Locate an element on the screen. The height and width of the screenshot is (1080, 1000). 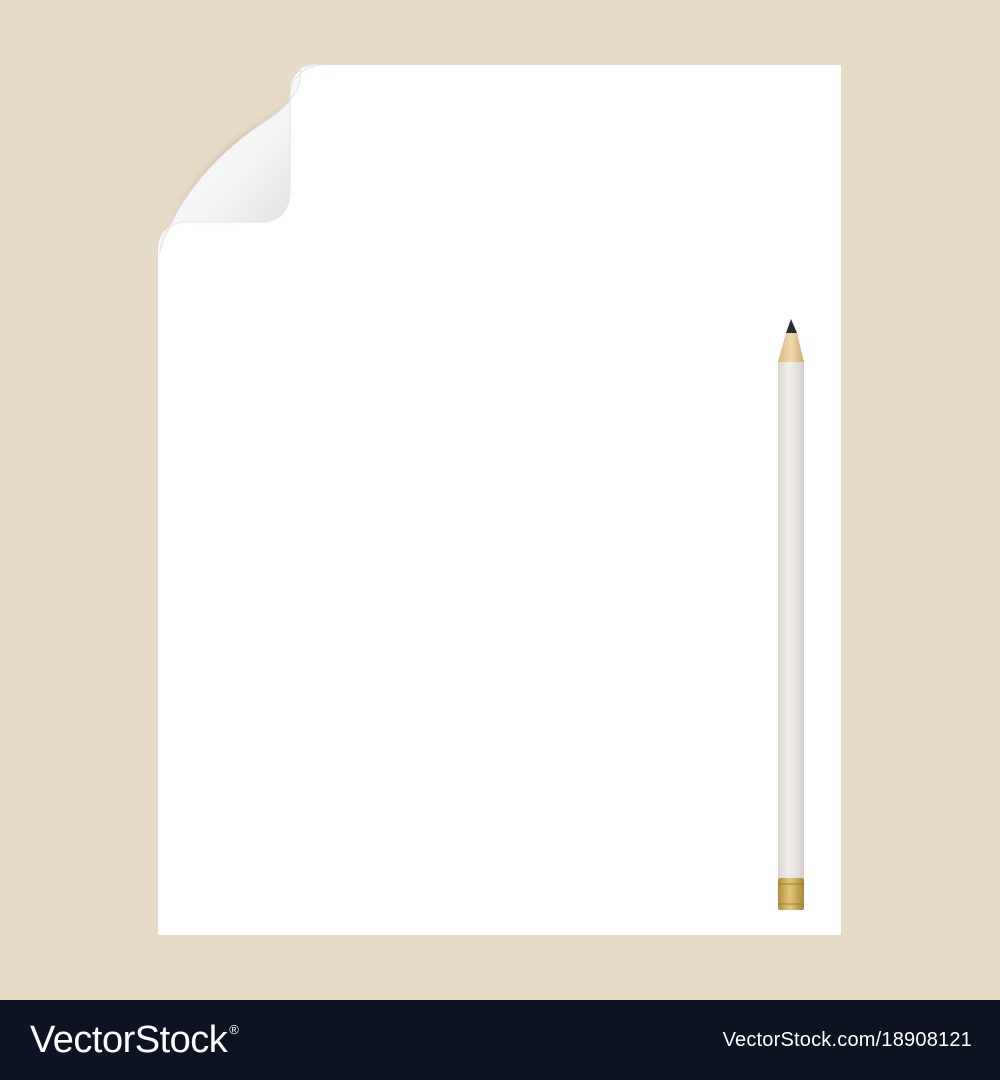
pencil-icon is located at coordinates (791, 614).